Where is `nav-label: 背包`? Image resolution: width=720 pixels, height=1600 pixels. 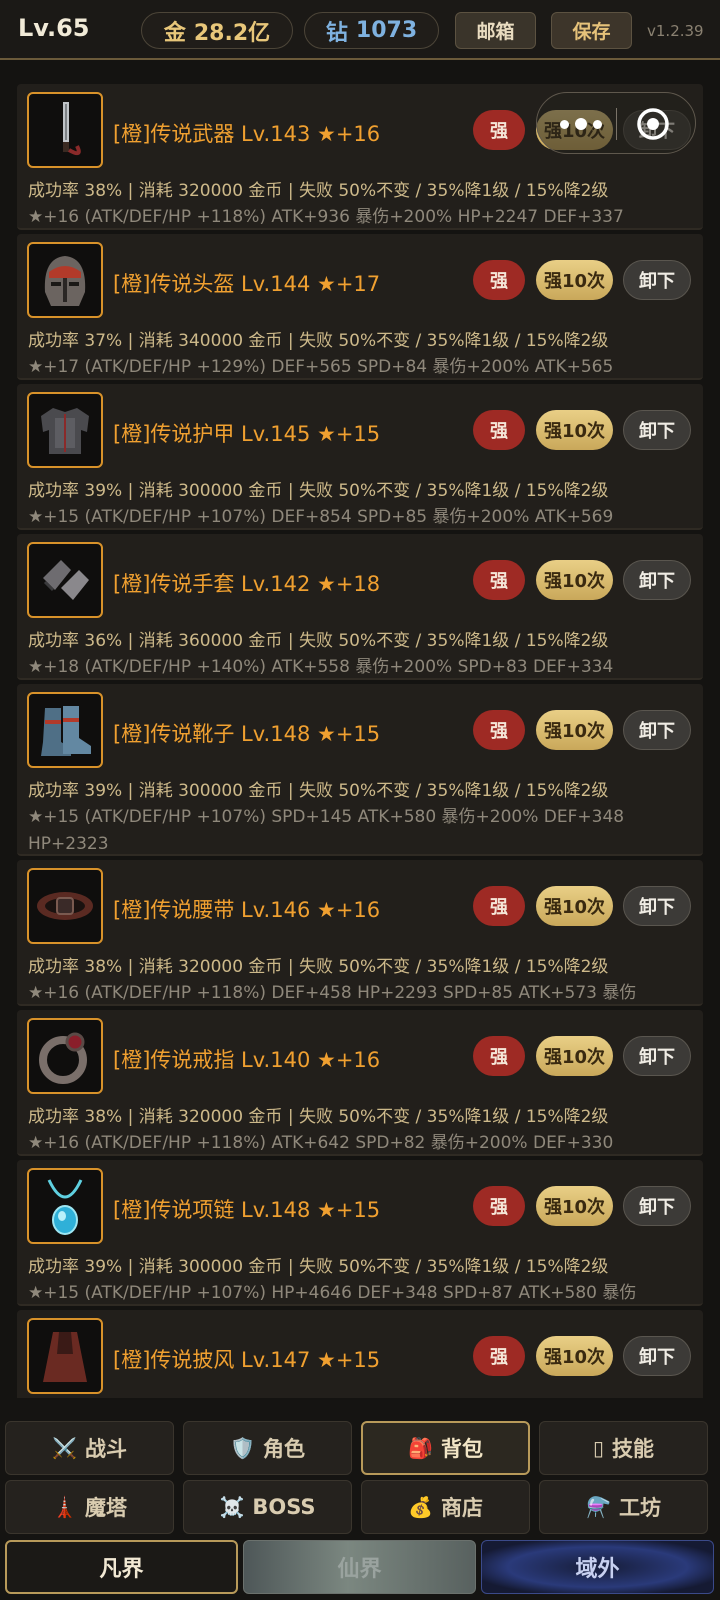
nav-label: 背包 is located at coordinates (461, 1449).